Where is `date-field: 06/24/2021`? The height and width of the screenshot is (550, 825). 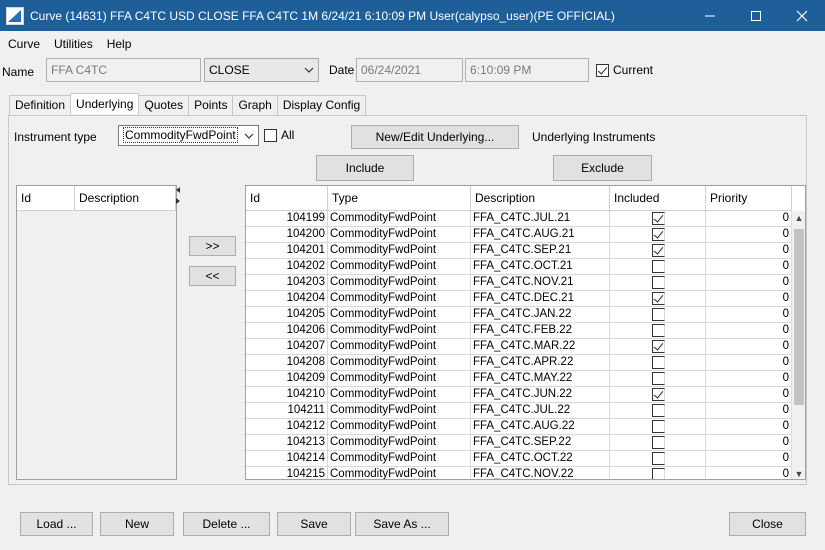 date-field: 06/24/2021 is located at coordinates (409, 70).